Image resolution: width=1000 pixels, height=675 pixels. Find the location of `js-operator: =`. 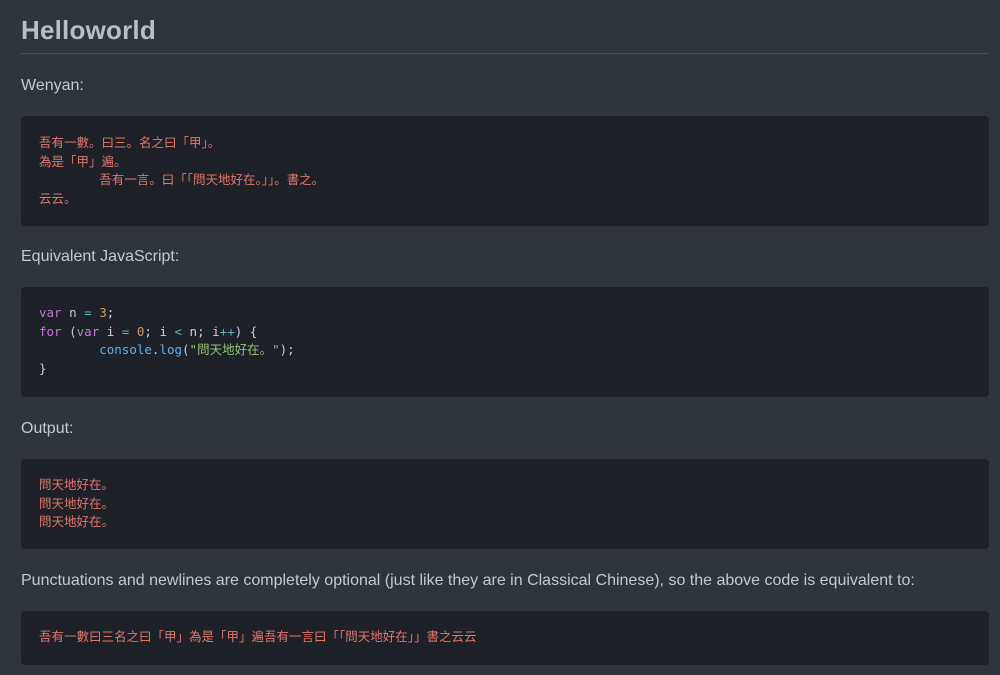

js-operator: = is located at coordinates (88, 312).